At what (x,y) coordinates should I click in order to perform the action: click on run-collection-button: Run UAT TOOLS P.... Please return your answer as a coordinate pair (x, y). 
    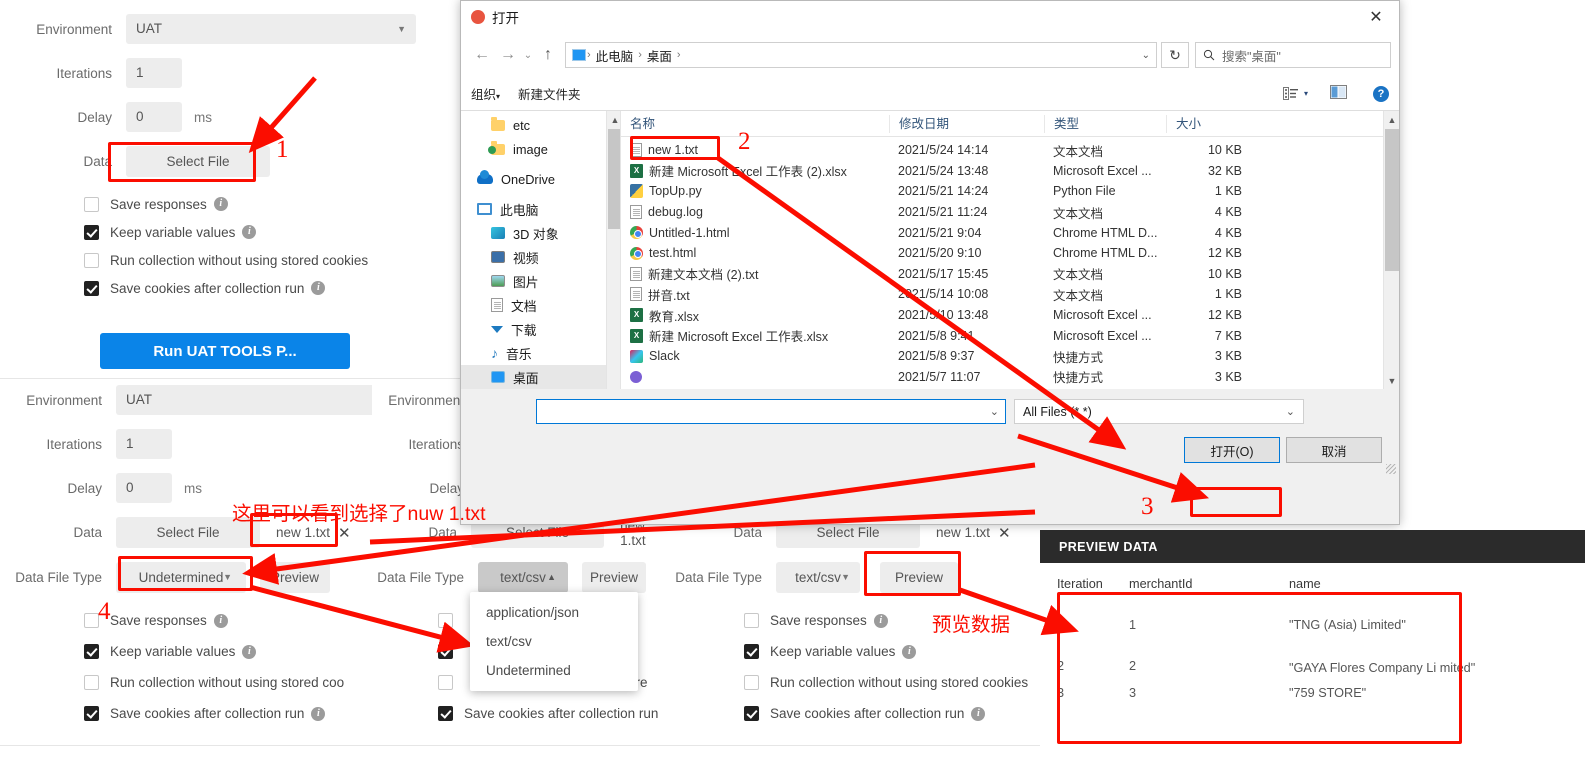
    Looking at the image, I should click on (225, 351).